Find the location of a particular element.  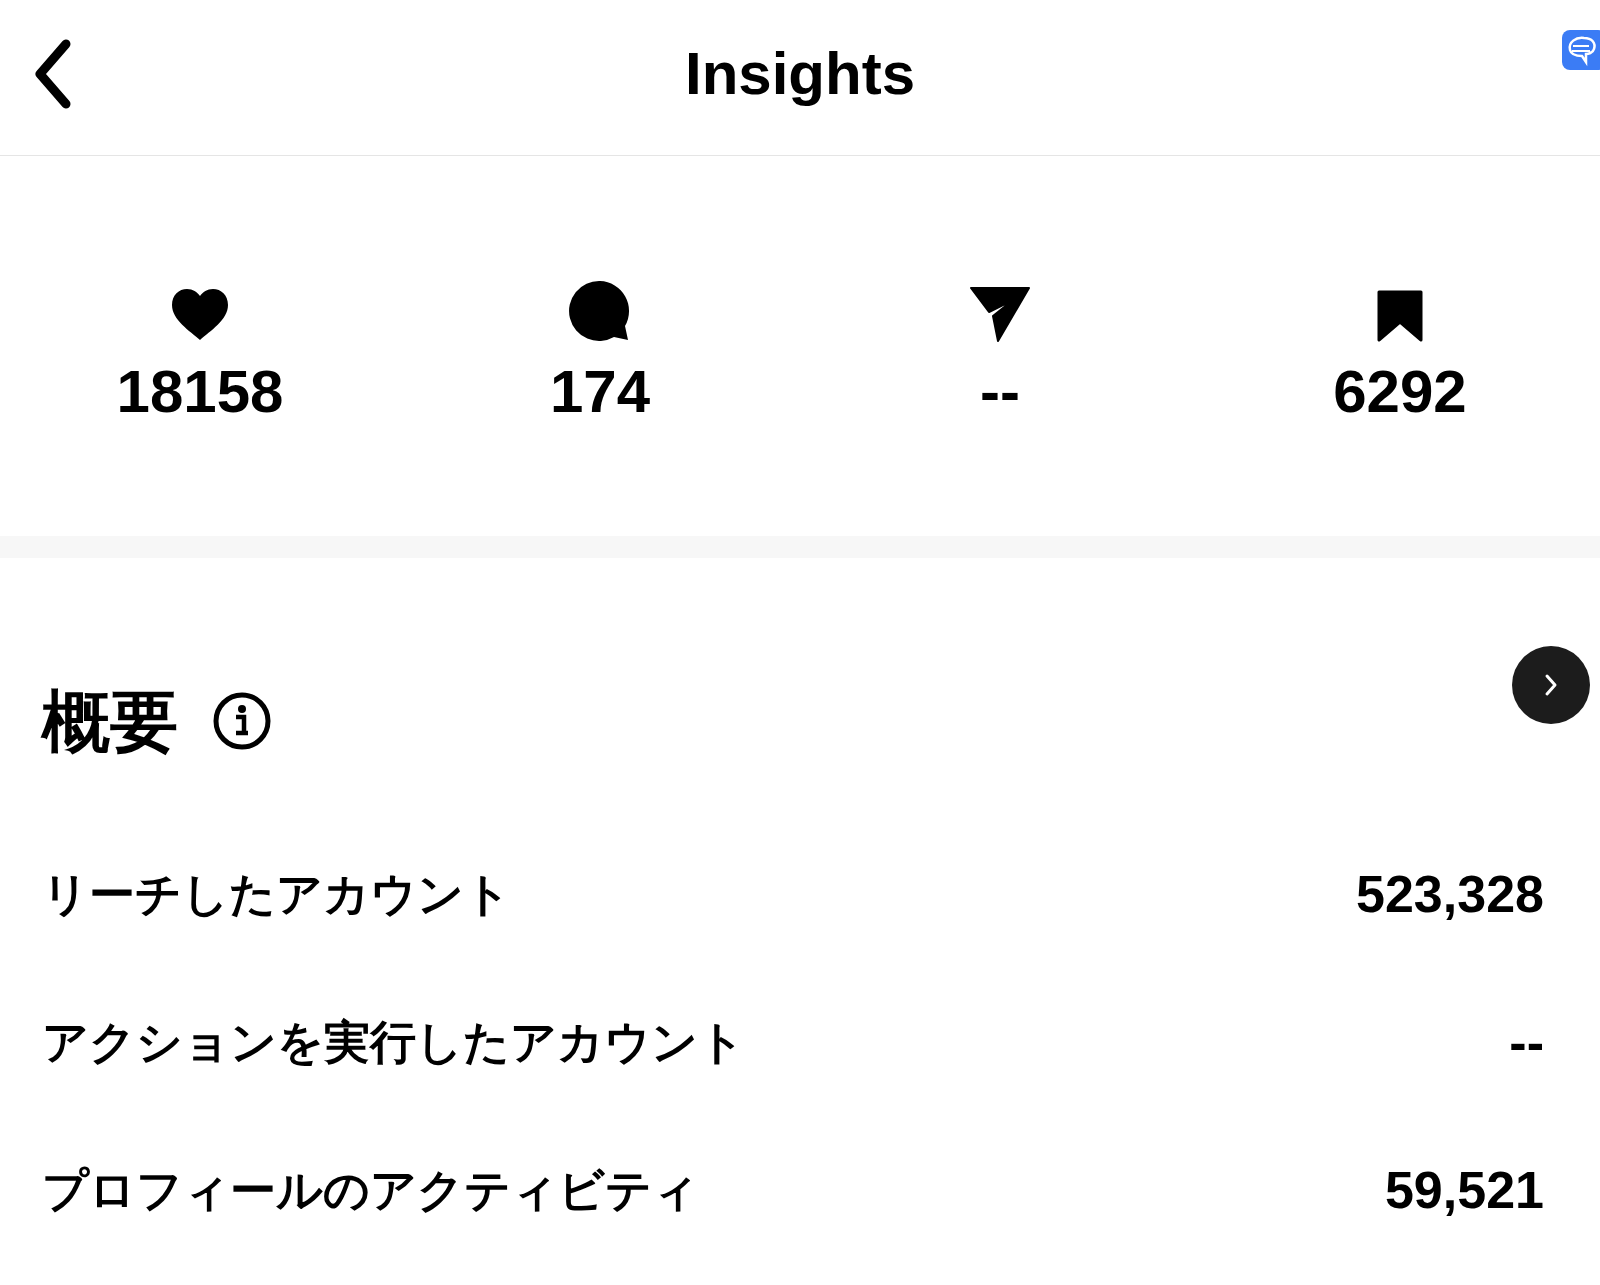

metric-label: アクションを実行したアカウント is located at coordinates (393, 1042).